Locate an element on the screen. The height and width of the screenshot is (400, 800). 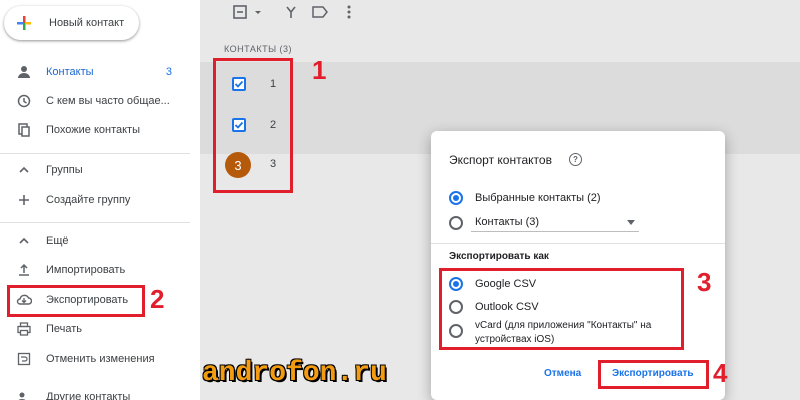
sidebar-item-import: Импортировать is located at coordinates (95, 270).